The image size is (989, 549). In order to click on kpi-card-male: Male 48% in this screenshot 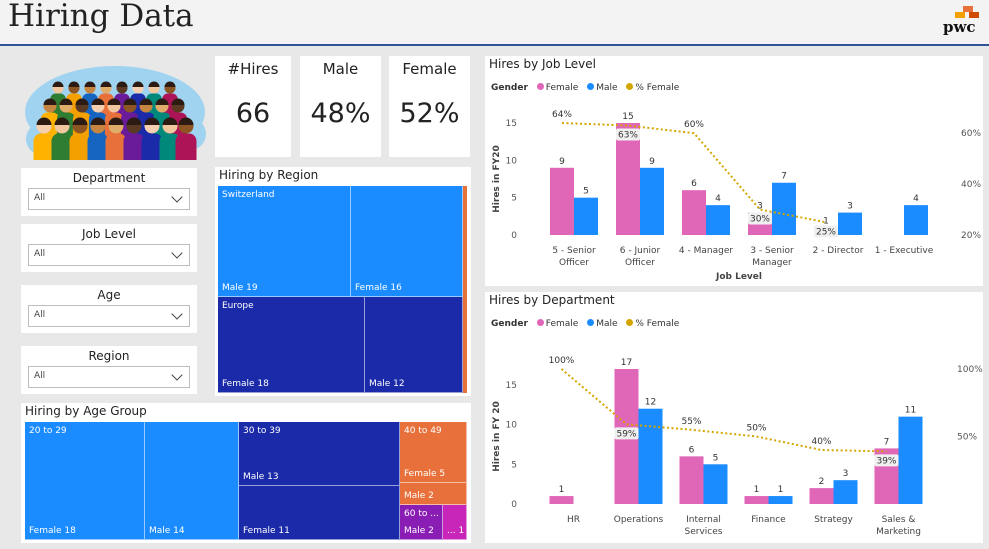, I will do `click(340, 106)`.